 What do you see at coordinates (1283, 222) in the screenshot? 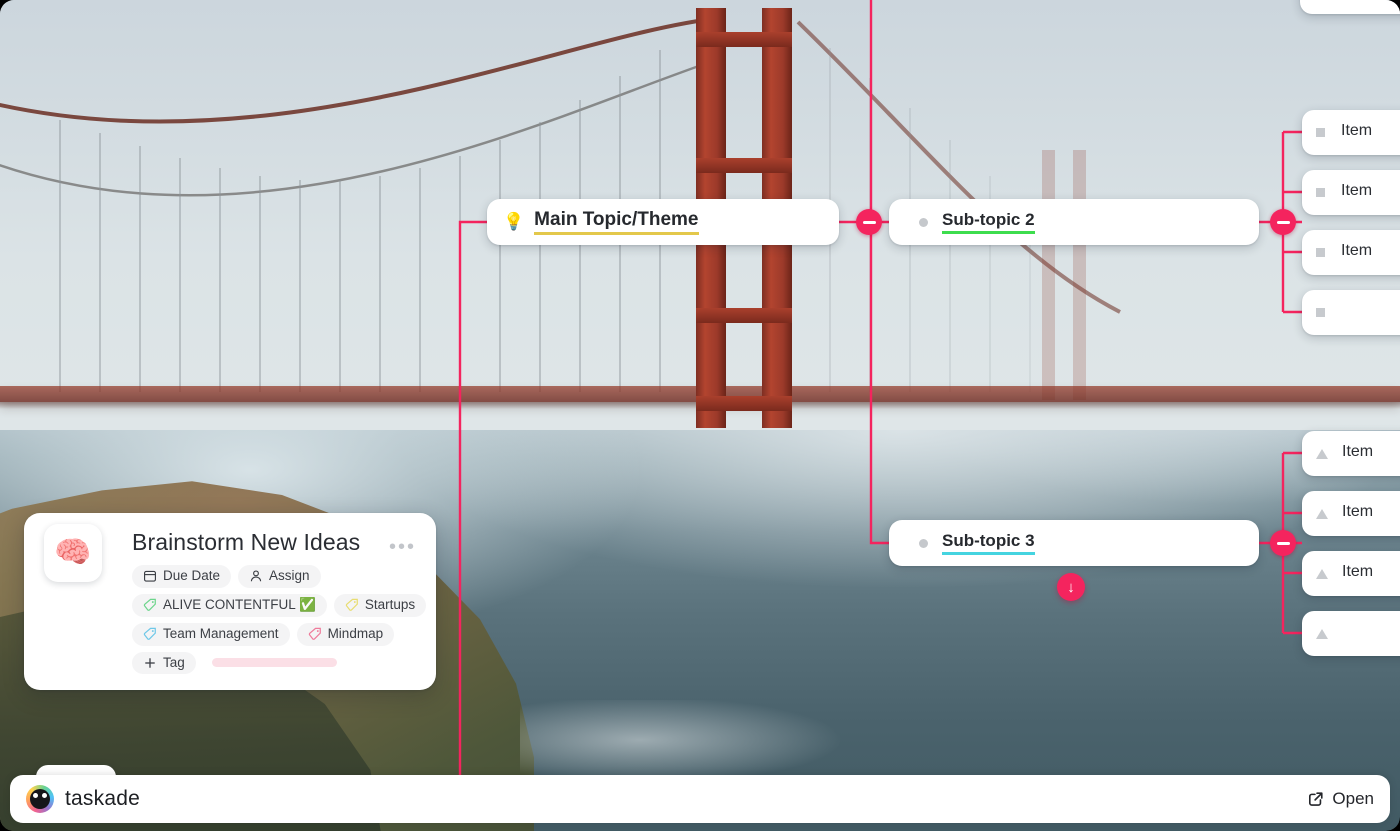
I see `collapse-subtopic-2-button` at bounding box center [1283, 222].